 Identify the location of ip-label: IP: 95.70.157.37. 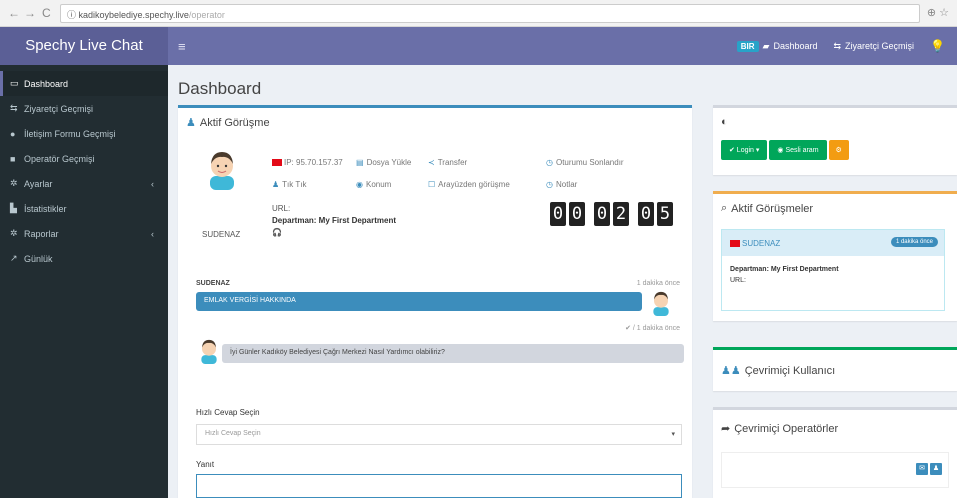
(313, 162).